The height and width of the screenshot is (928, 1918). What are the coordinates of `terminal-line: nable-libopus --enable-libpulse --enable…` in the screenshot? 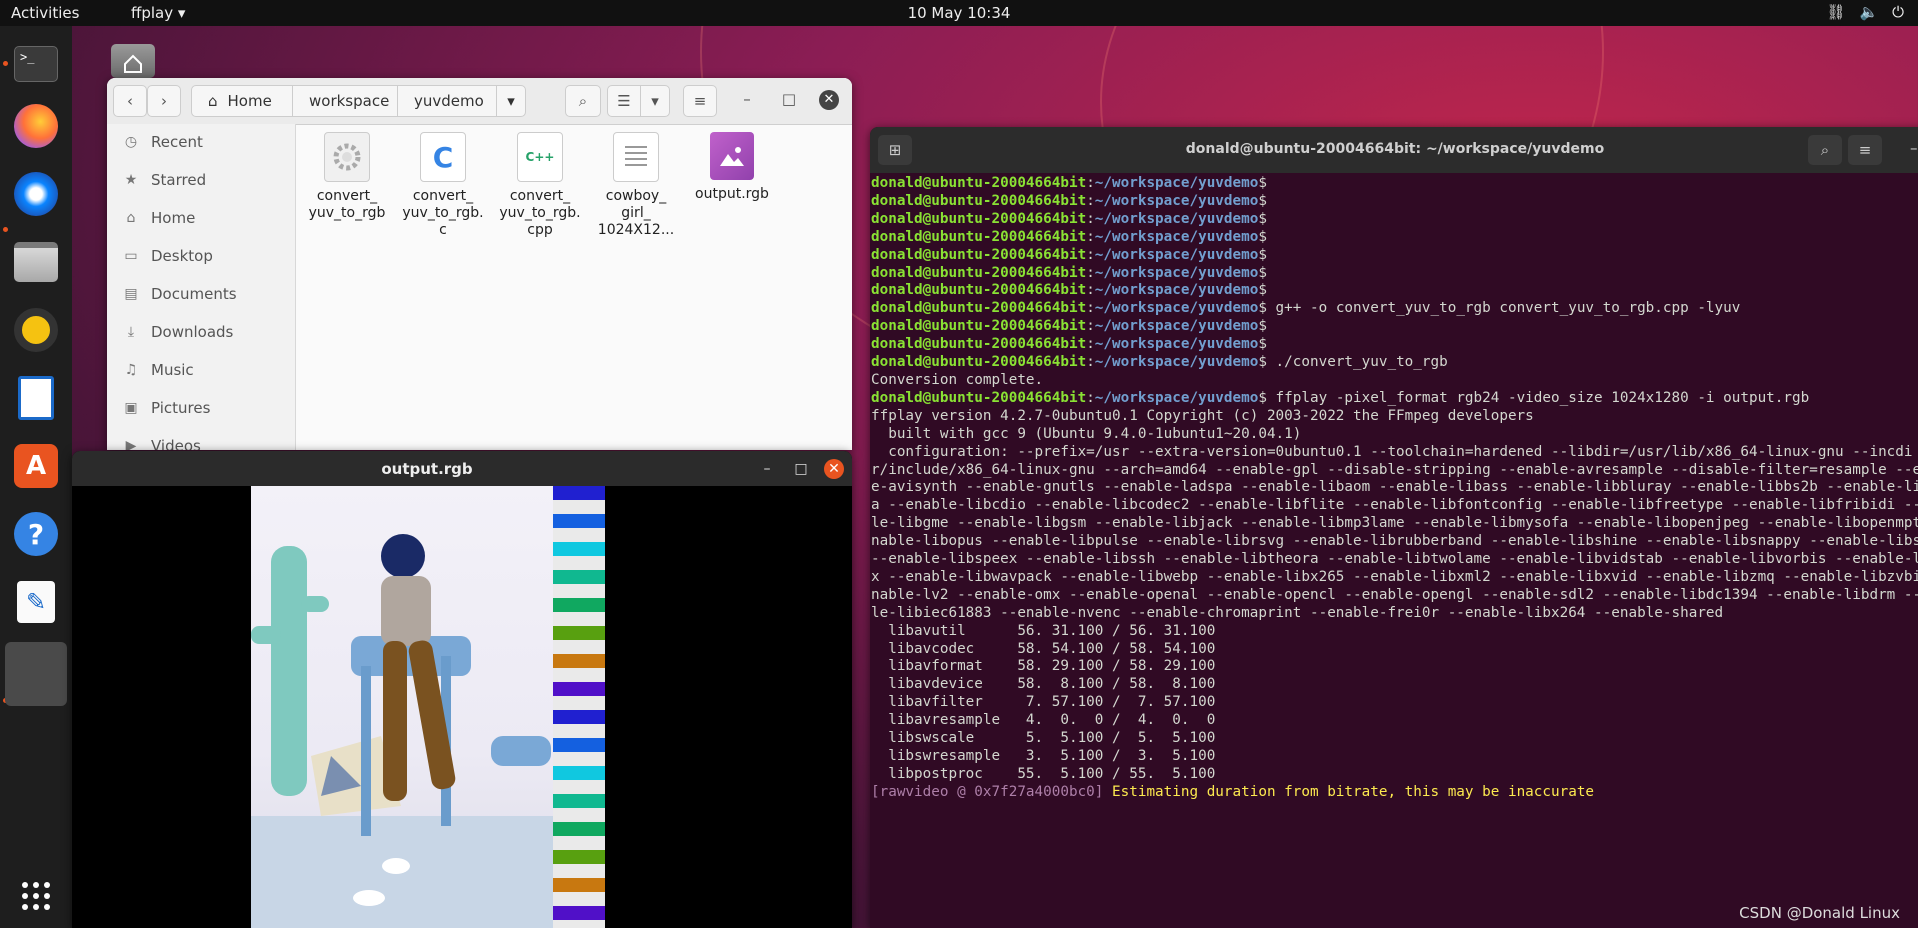 It's located at (1394, 542).